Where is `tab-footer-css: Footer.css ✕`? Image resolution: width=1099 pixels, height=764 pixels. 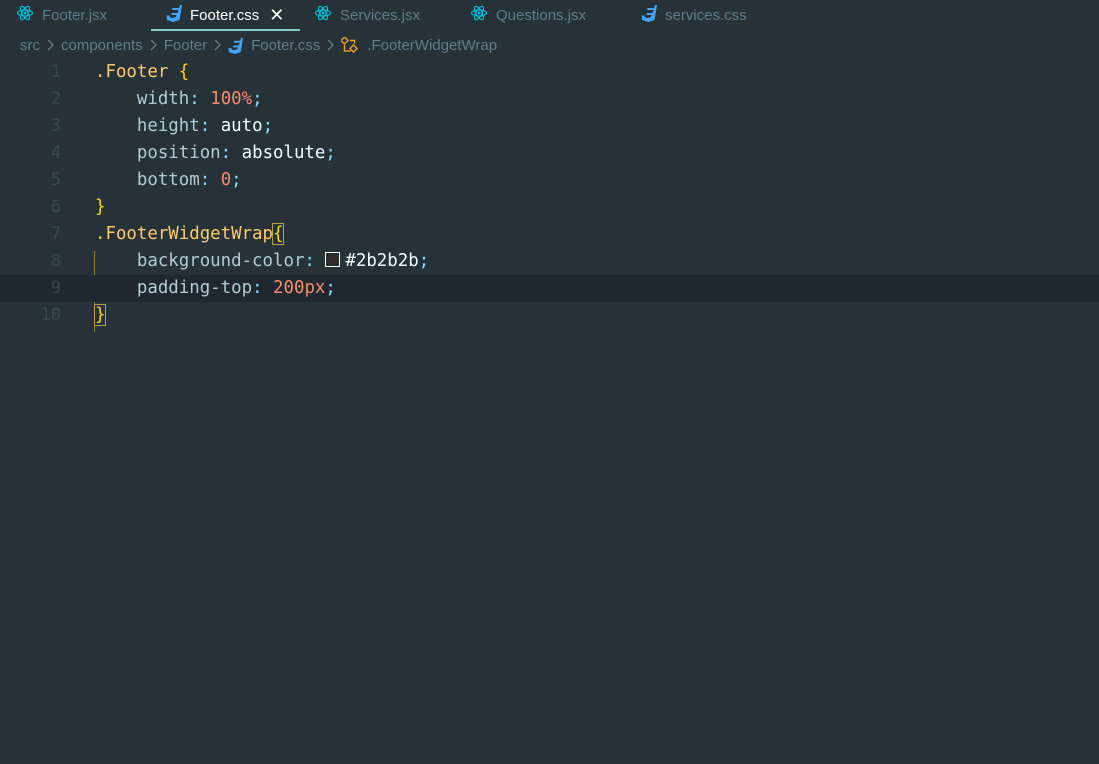
tab-footer-css: Footer.css ✕ is located at coordinates (225, 15).